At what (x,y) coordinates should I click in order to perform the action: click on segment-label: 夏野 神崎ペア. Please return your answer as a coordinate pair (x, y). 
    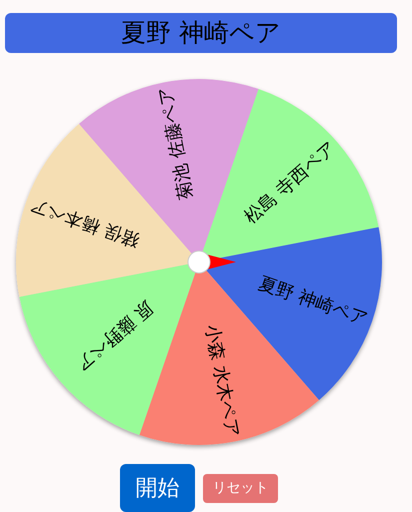
    Looking at the image, I should click on (313, 301).